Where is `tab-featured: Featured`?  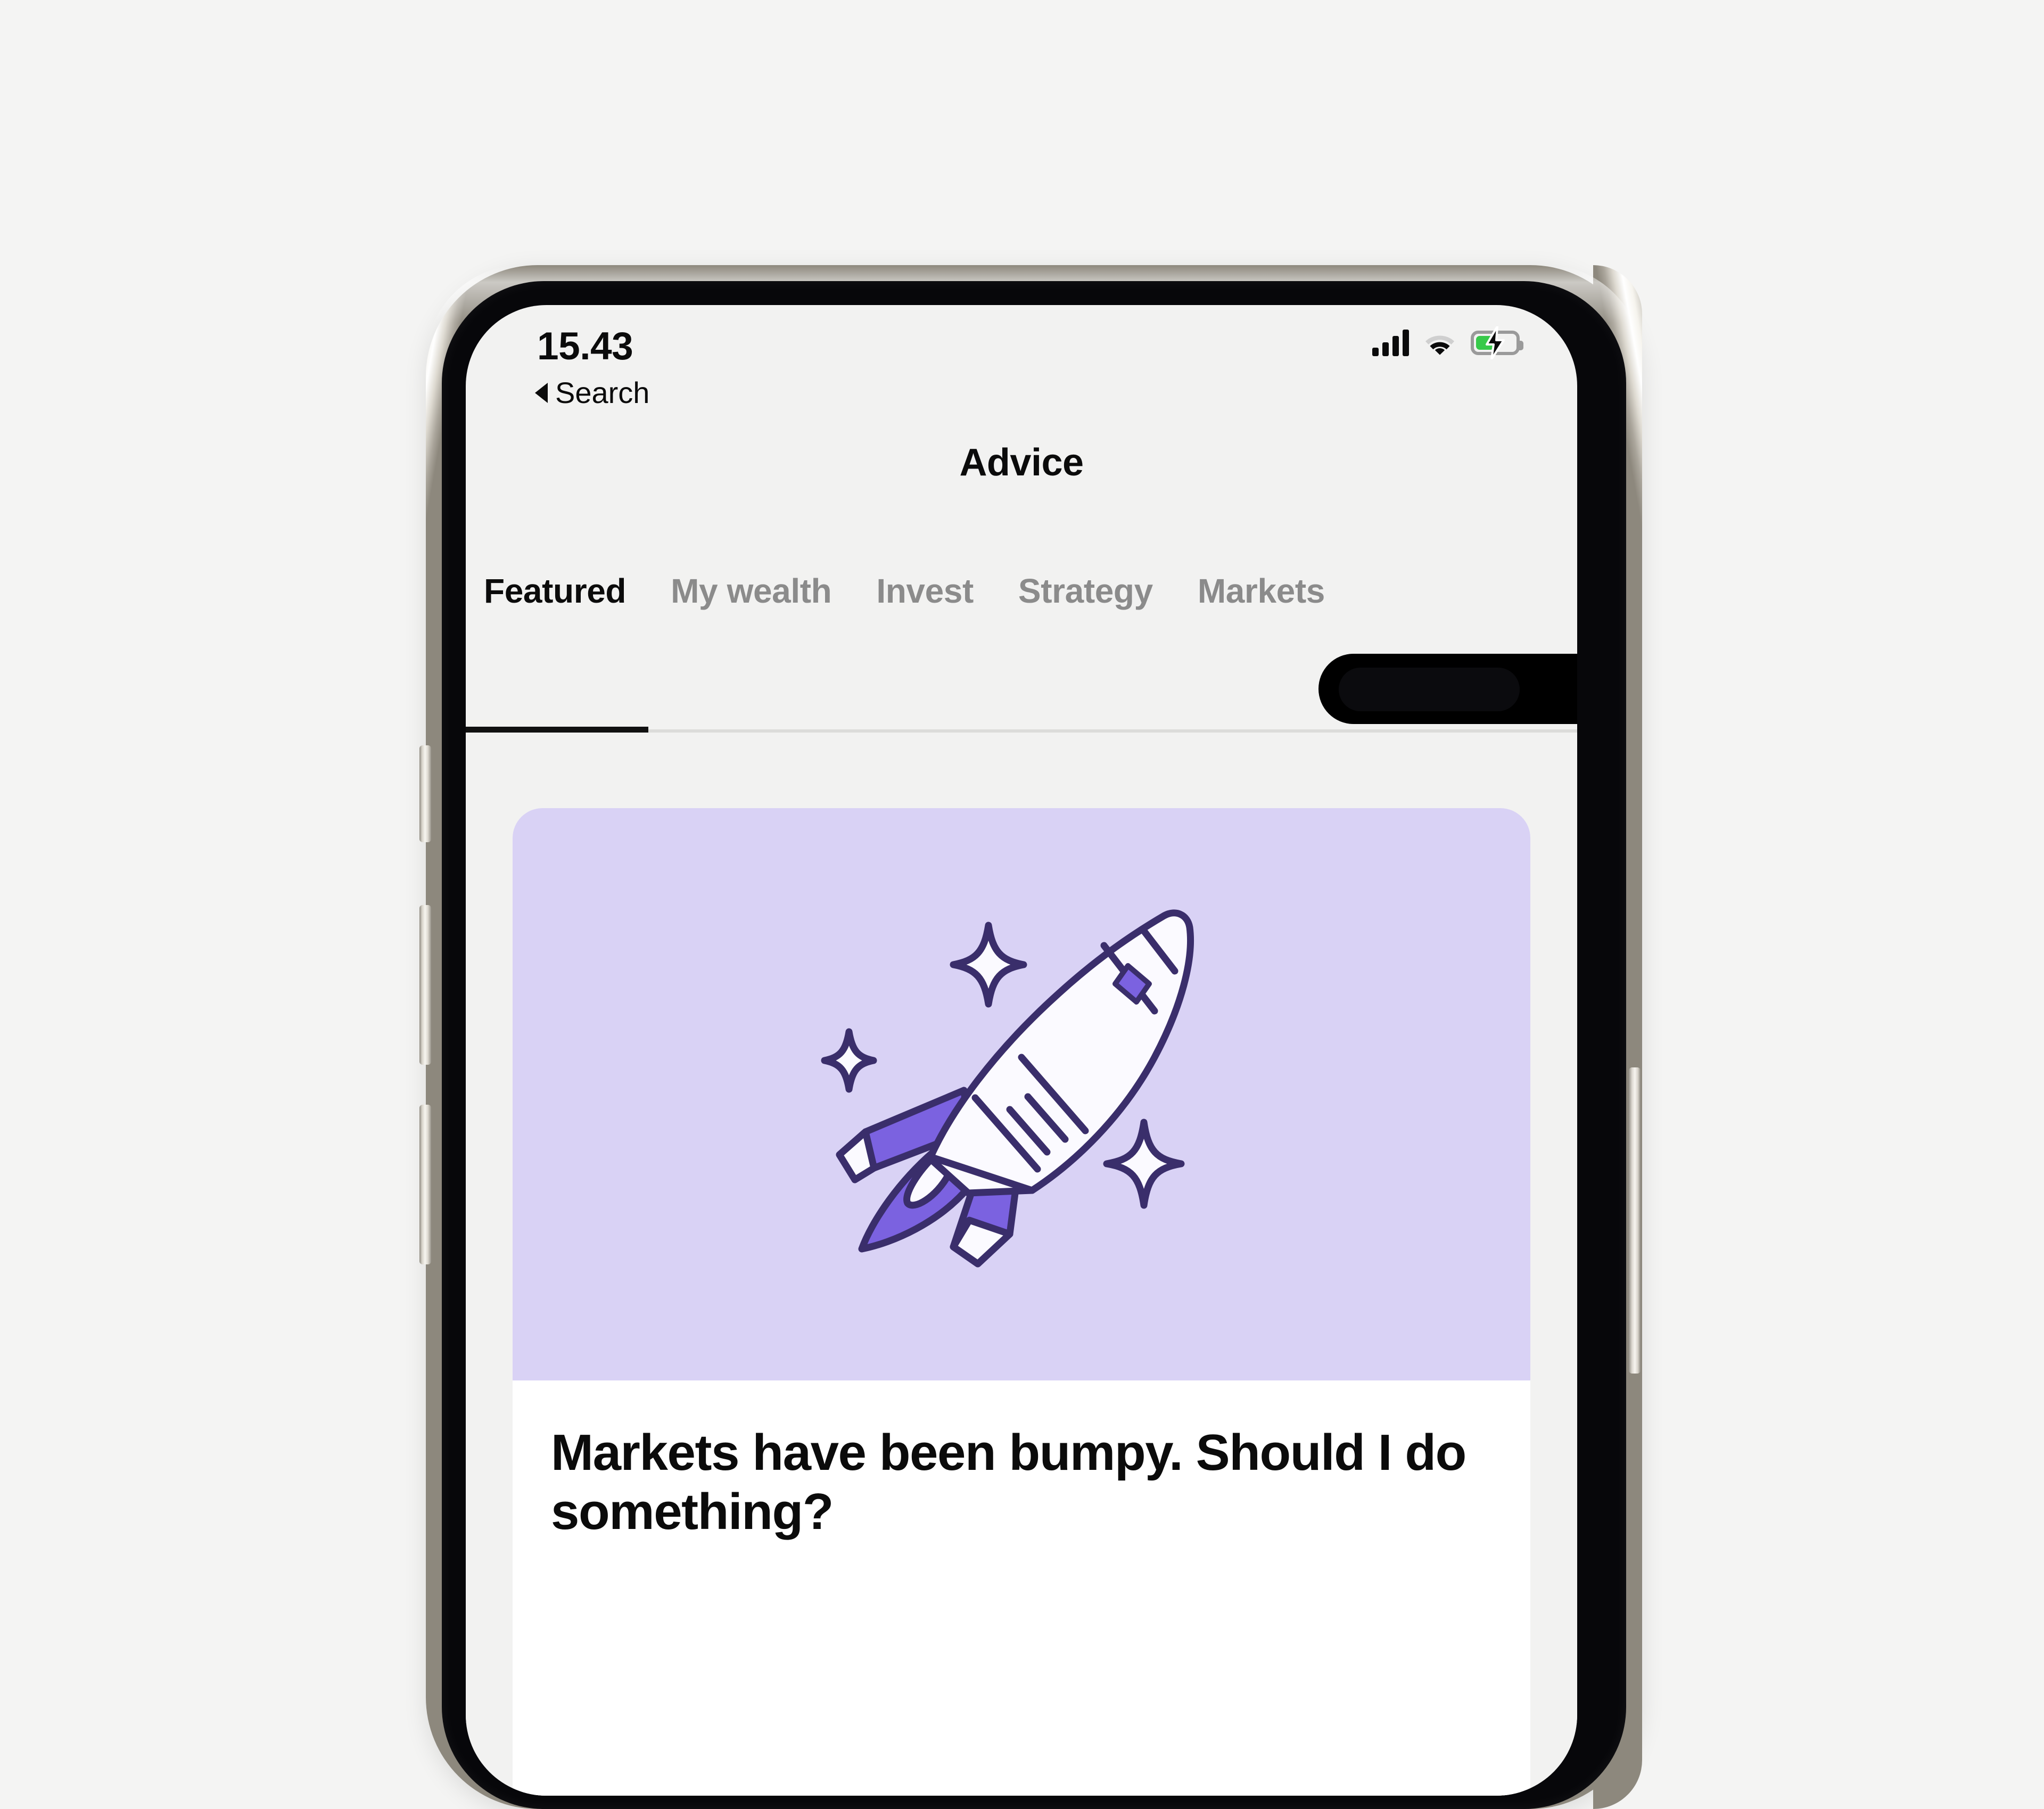 tab-featured: Featured is located at coordinates (557, 583).